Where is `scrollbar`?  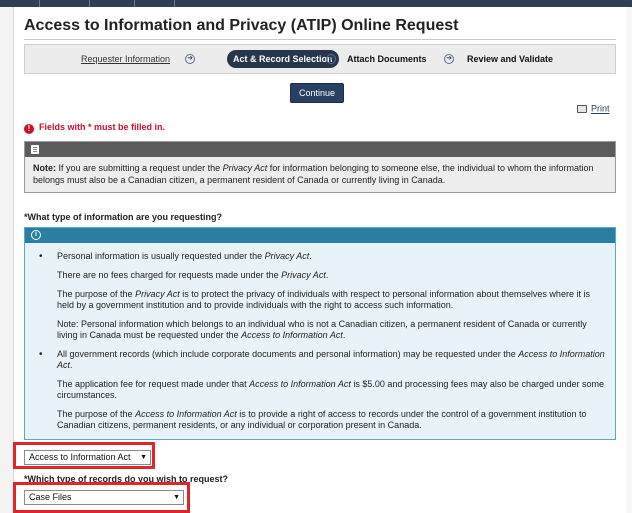
scrollbar is located at coordinates (629, 260).